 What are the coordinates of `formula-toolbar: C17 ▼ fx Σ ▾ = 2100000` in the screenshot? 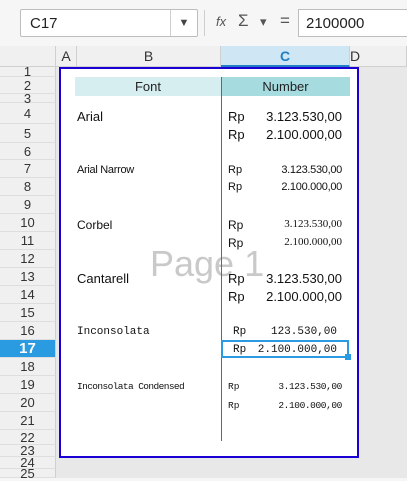 It's located at (203, 23).